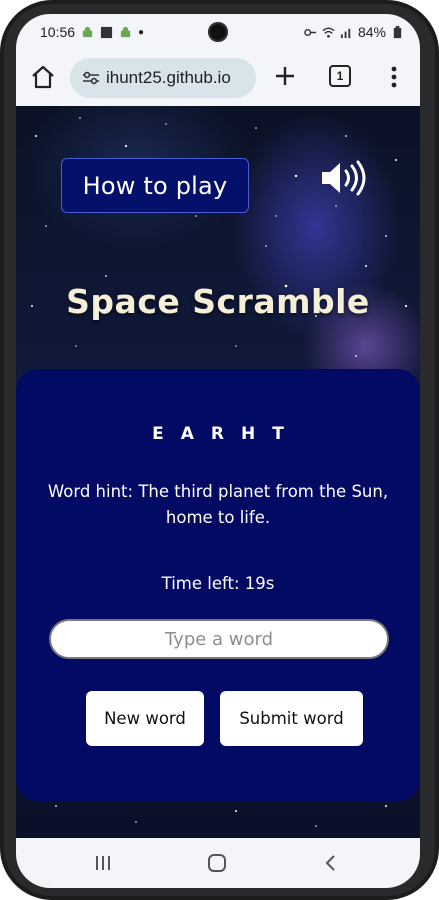  What do you see at coordinates (394, 77) in the screenshot?
I see `more-vert-icon` at bounding box center [394, 77].